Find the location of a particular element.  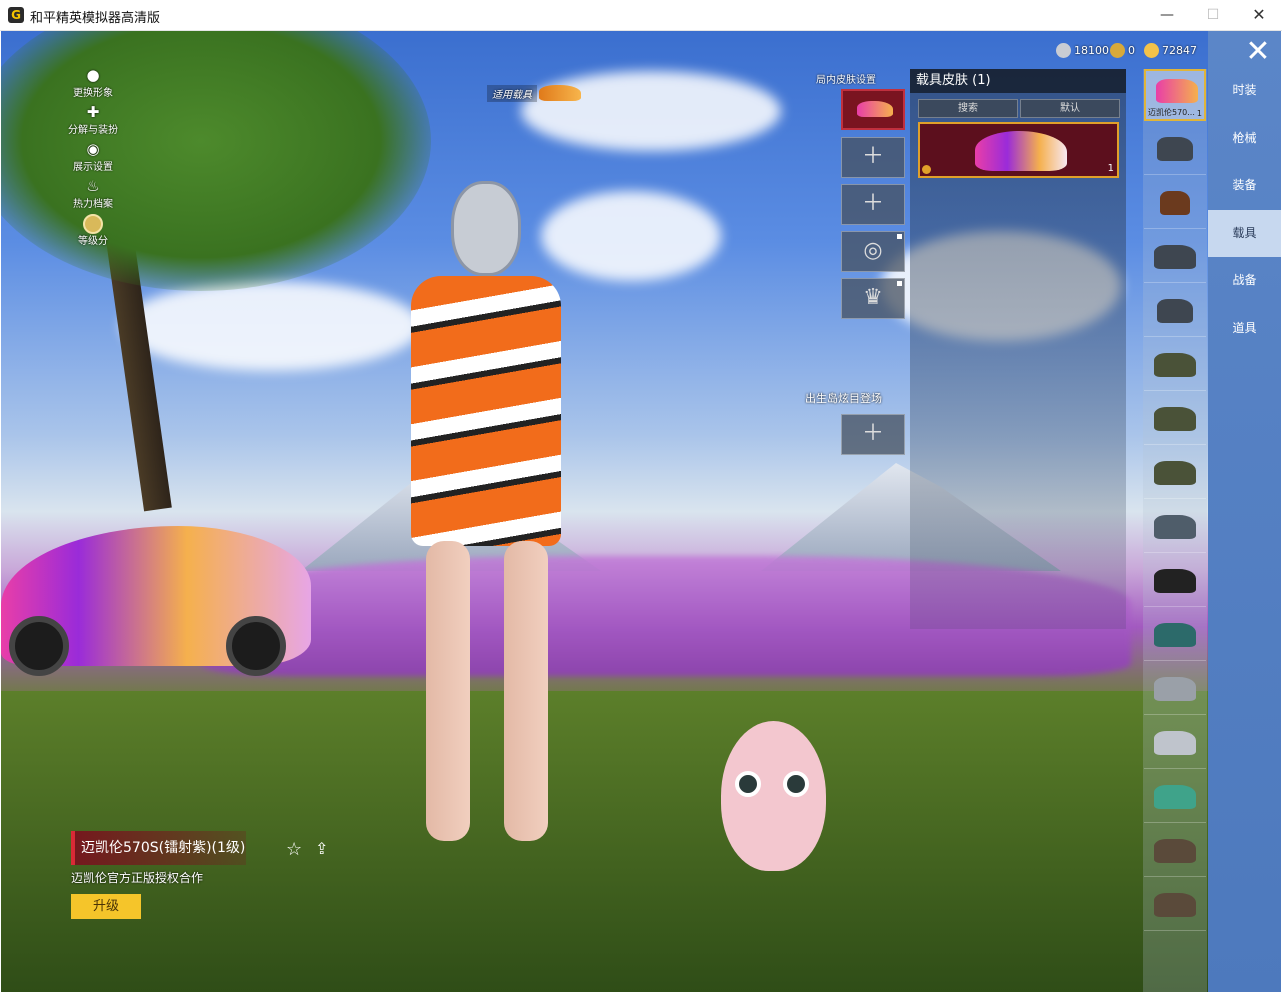

sedan-icon is located at coordinates (1175, 527).